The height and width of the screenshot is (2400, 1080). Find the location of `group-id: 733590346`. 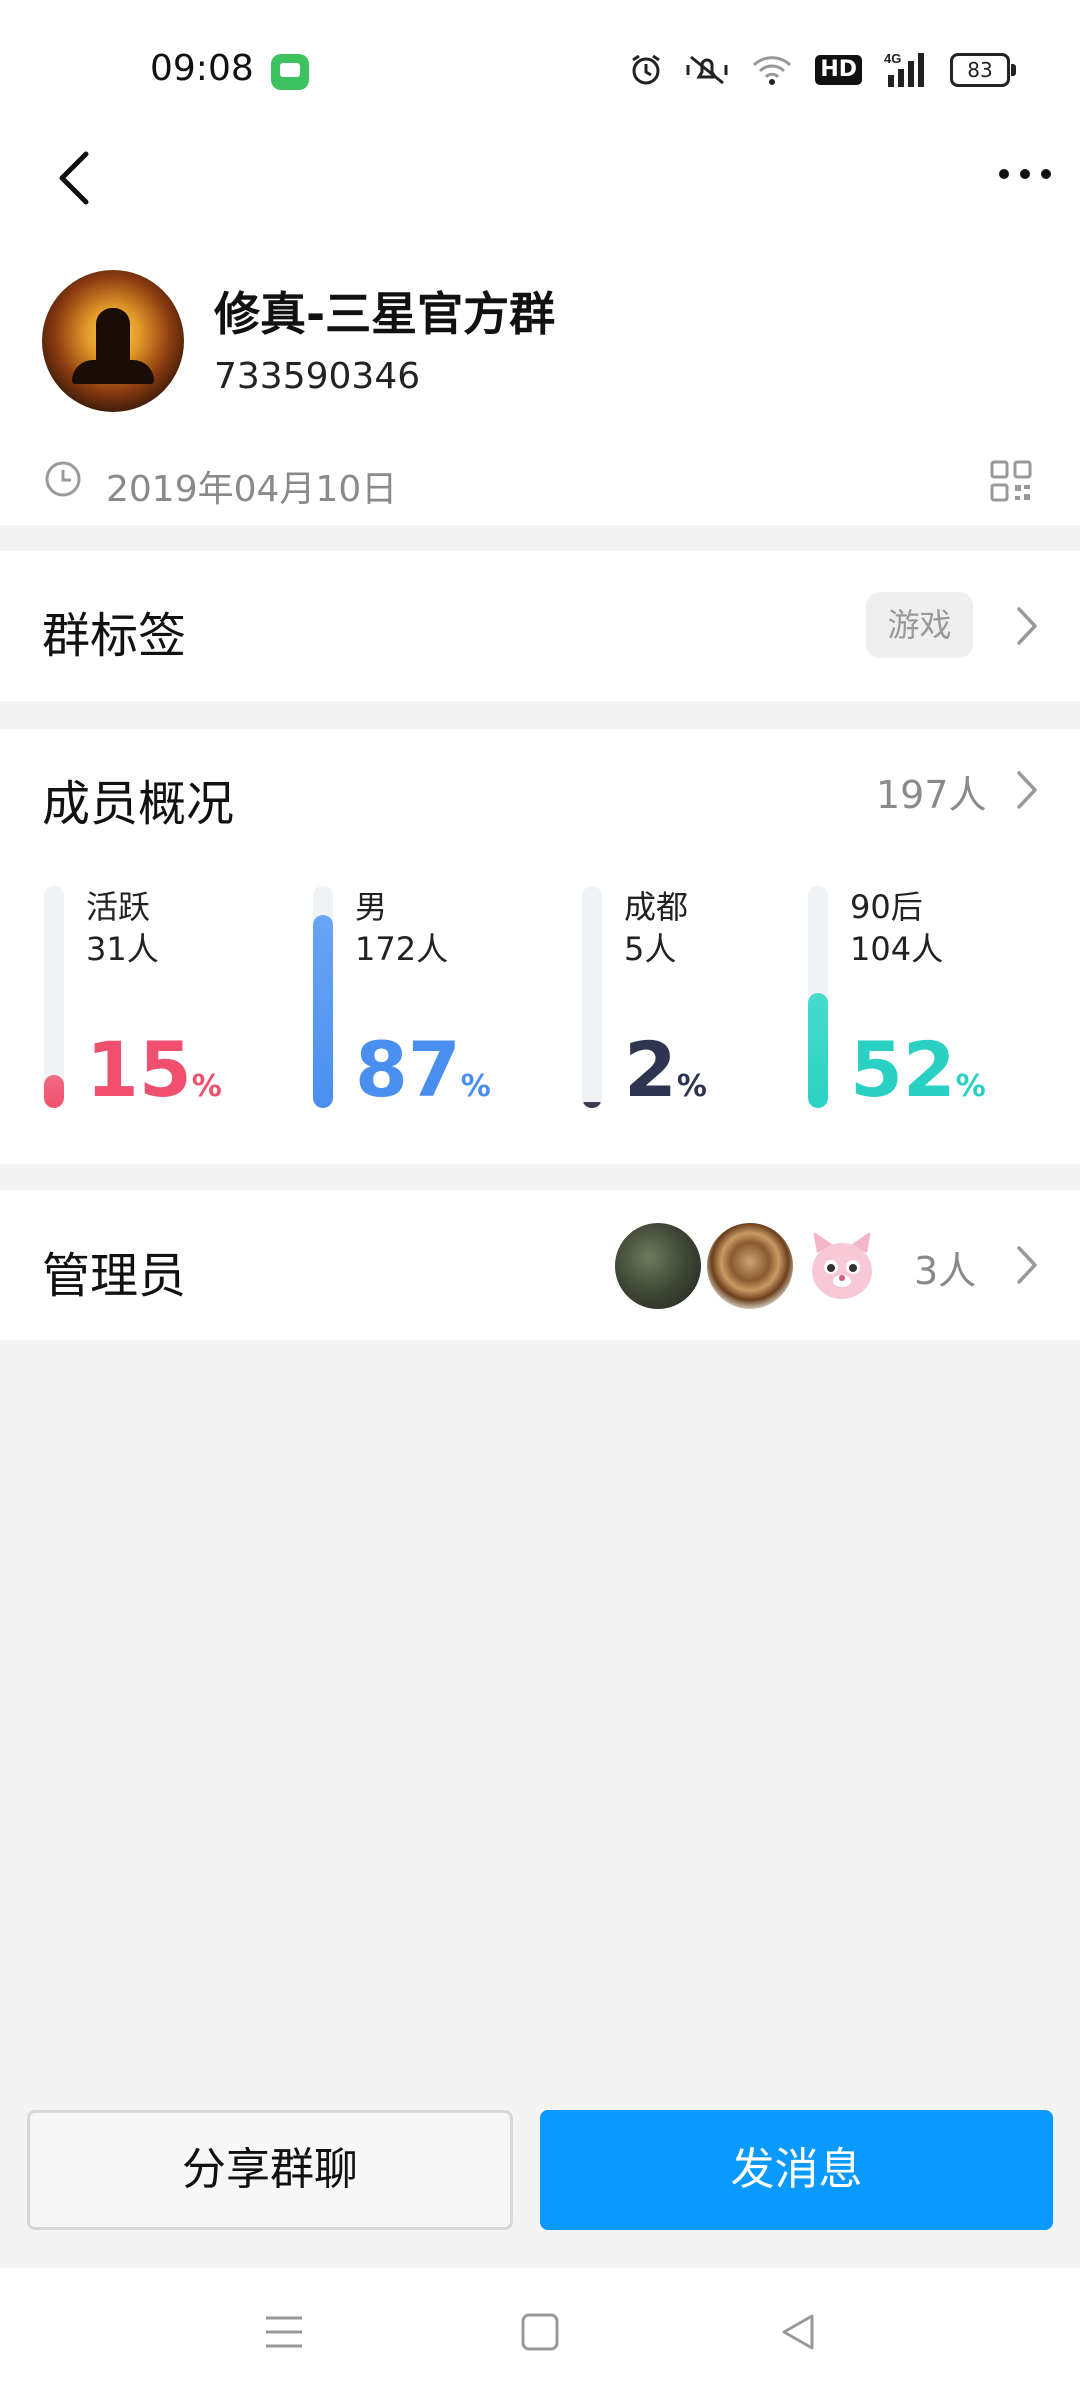

group-id: 733590346 is located at coordinates (317, 376).